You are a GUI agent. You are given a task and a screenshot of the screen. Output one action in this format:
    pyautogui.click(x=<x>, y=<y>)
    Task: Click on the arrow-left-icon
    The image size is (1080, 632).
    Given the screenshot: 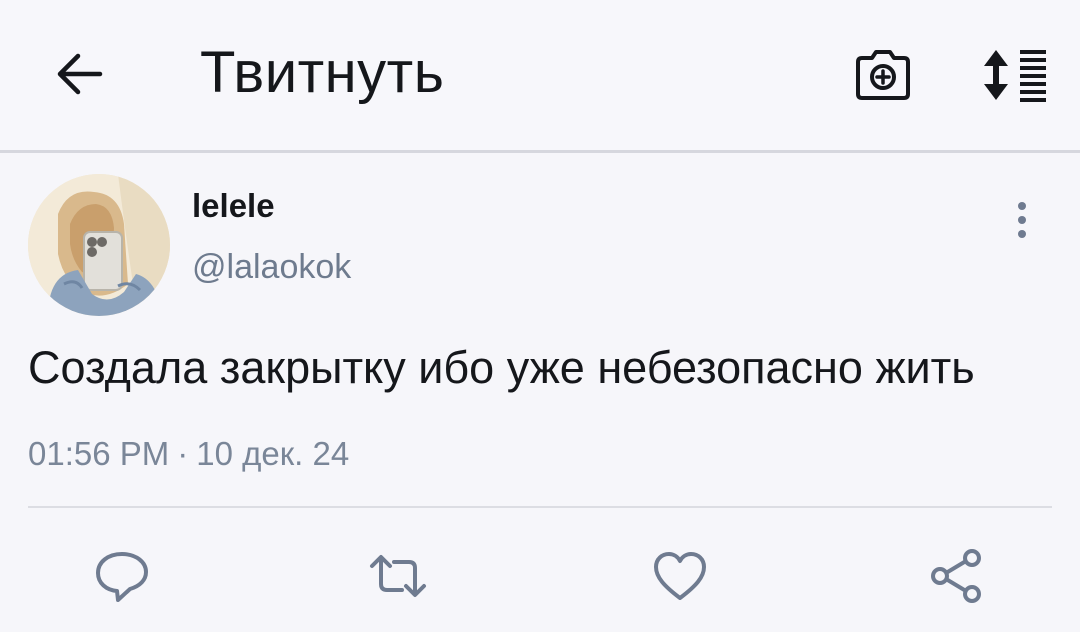 What is the action you would take?
    pyautogui.click(x=80, y=74)
    